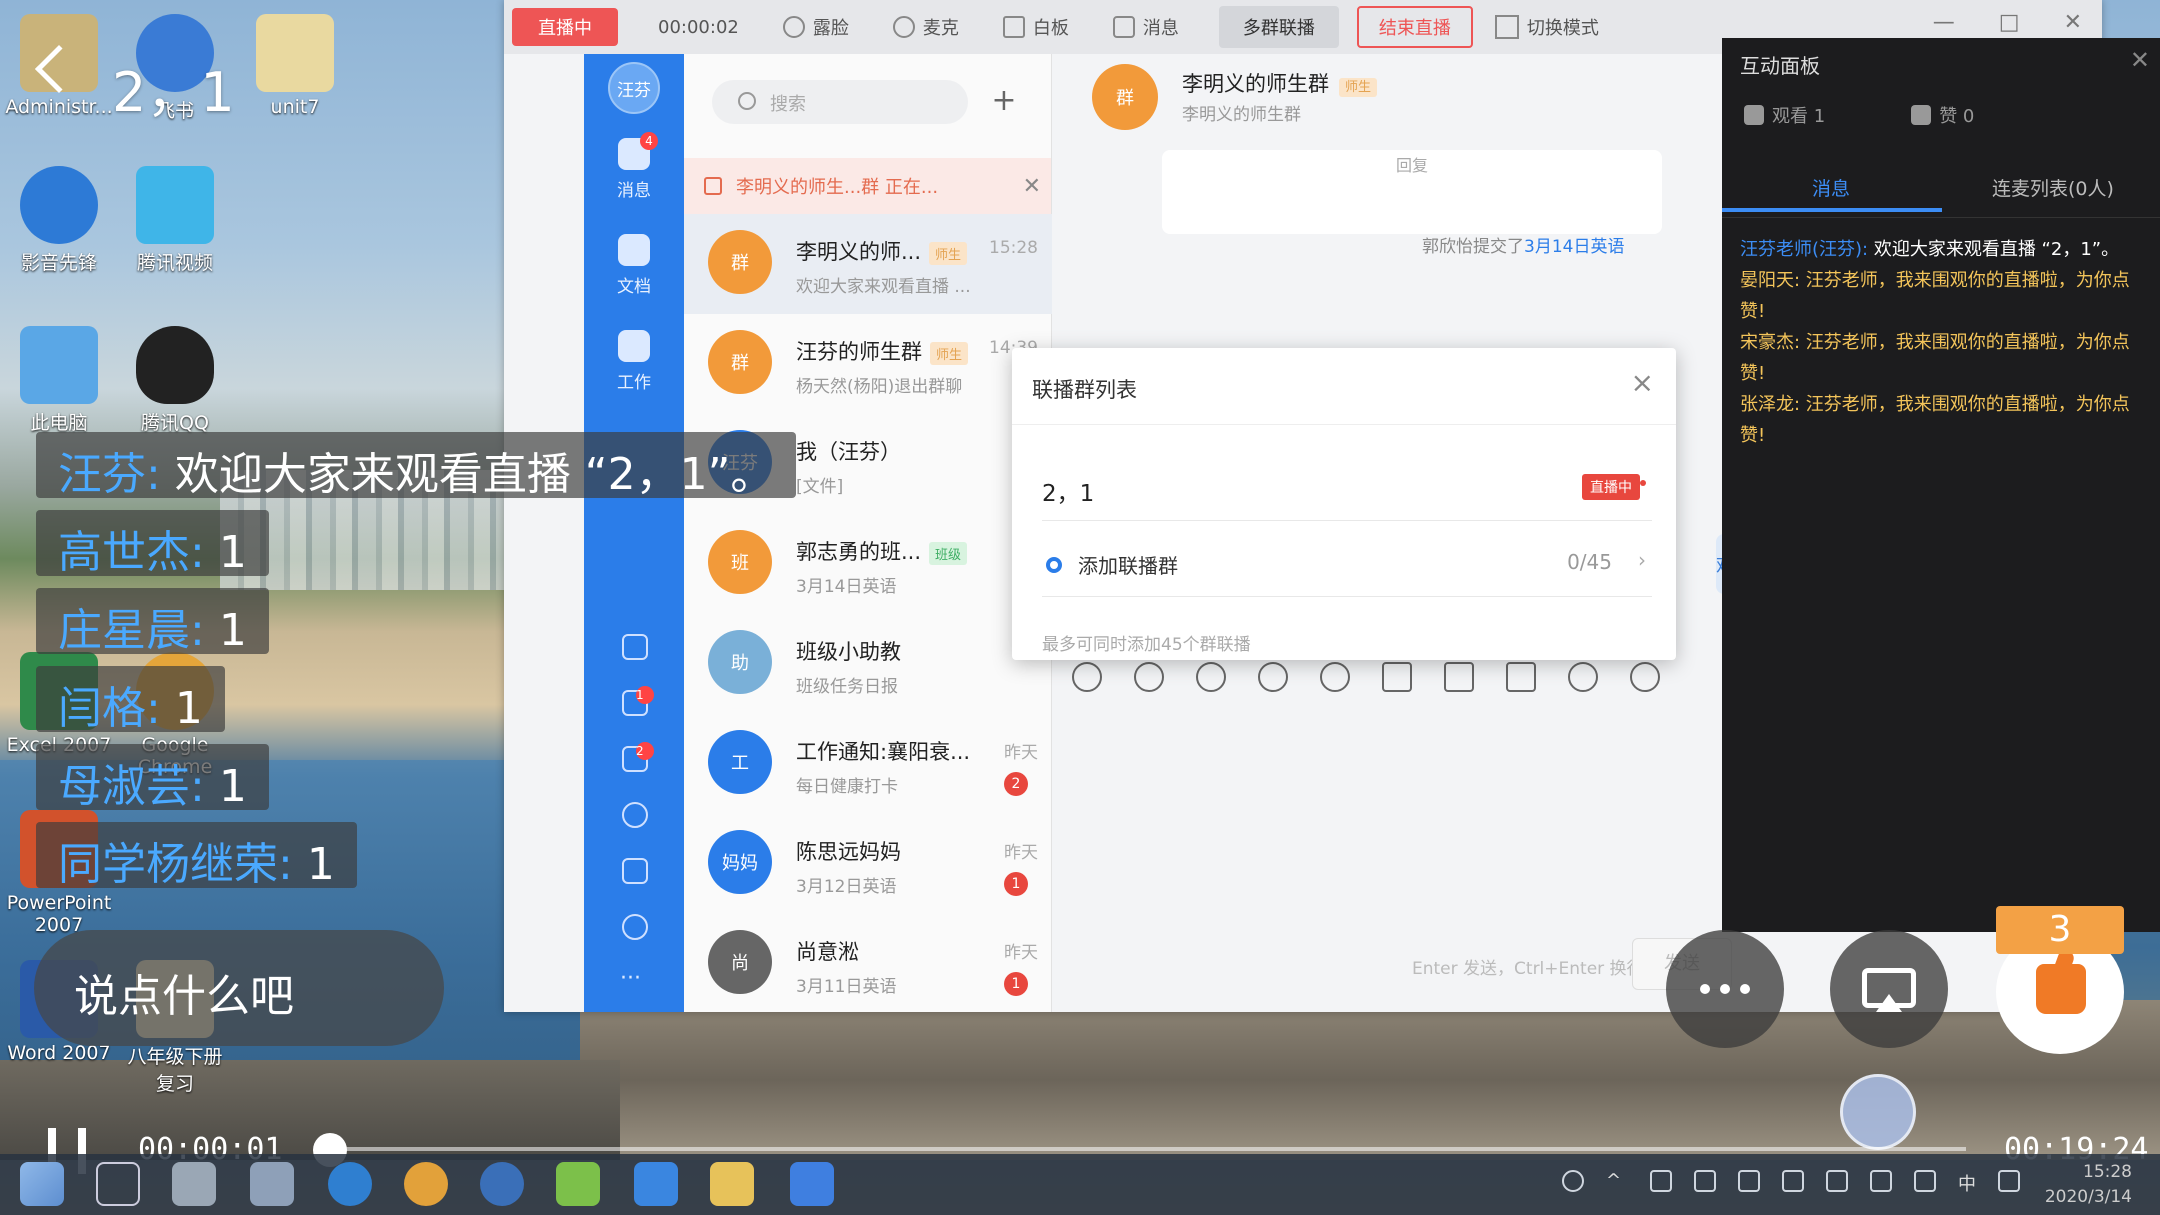 The width and height of the screenshot is (2160, 1215). Describe the element at coordinates (502, 1184) in the screenshot. I see `browser-icon` at that location.